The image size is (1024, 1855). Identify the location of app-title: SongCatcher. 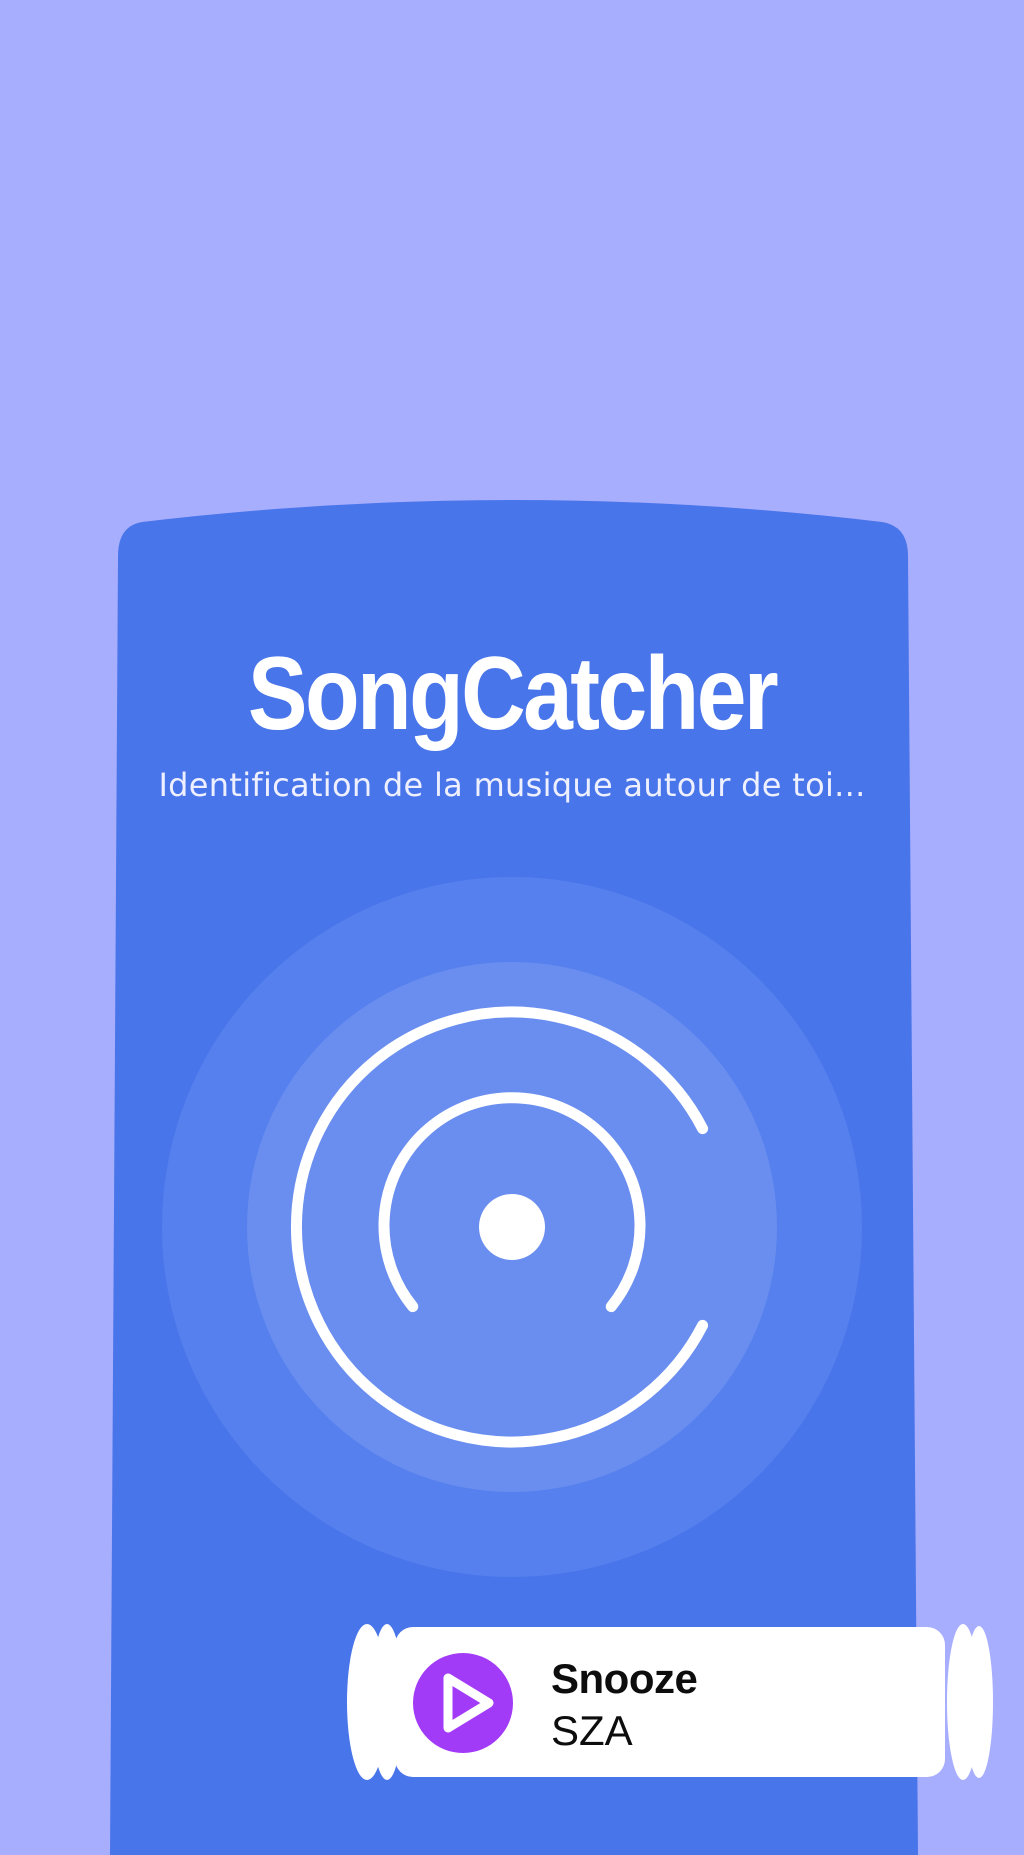
(513, 694).